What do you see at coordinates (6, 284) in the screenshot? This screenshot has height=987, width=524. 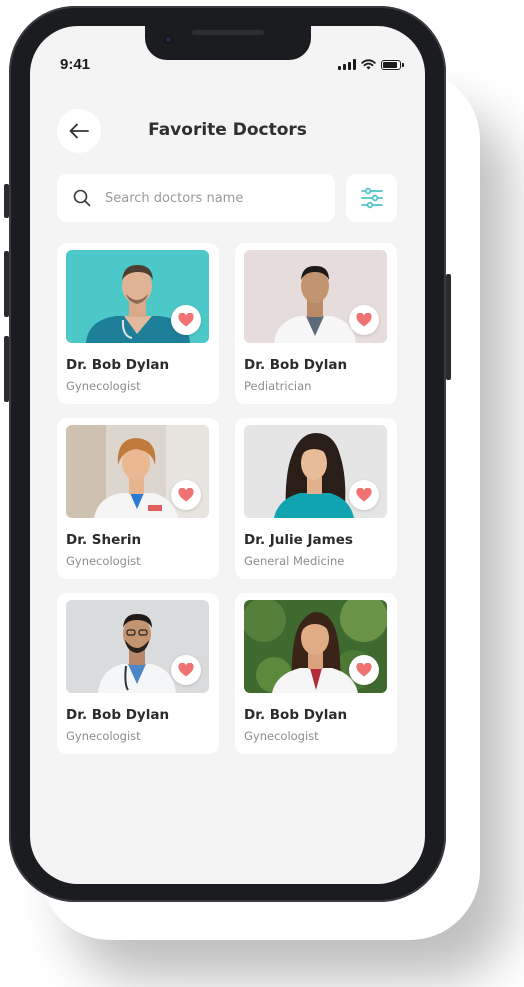 I see `side-button-volume-up` at bounding box center [6, 284].